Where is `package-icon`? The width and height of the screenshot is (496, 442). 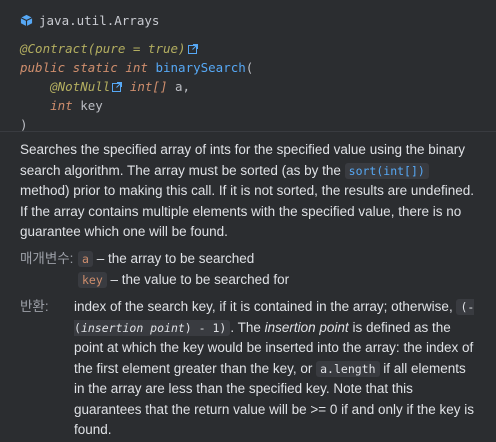 package-icon is located at coordinates (26, 20).